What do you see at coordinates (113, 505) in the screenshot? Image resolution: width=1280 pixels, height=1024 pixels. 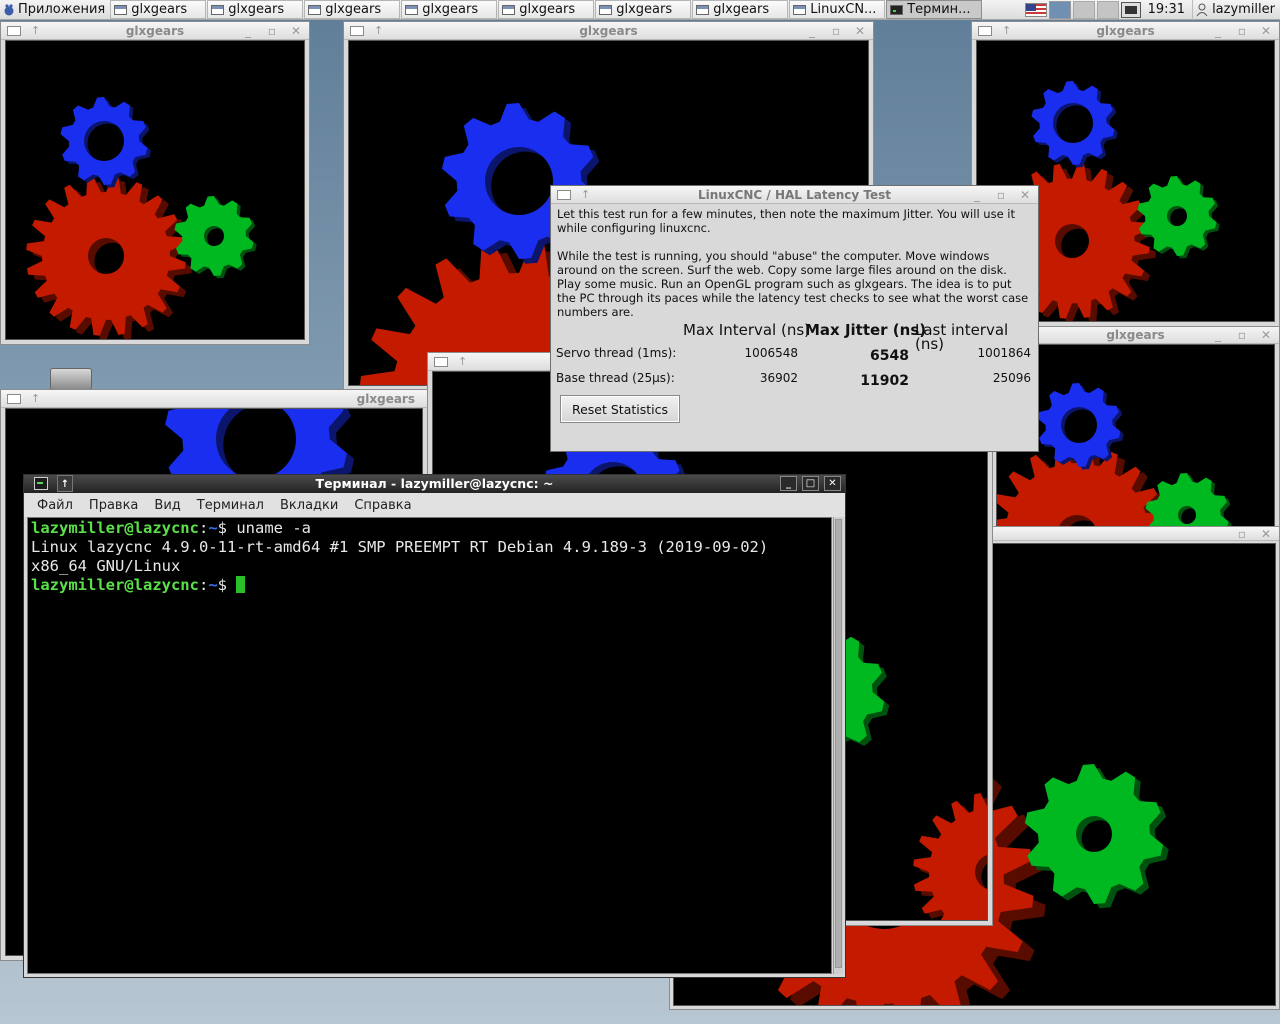 I see `terminal-menu-item: Правка` at bounding box center [113, 505].